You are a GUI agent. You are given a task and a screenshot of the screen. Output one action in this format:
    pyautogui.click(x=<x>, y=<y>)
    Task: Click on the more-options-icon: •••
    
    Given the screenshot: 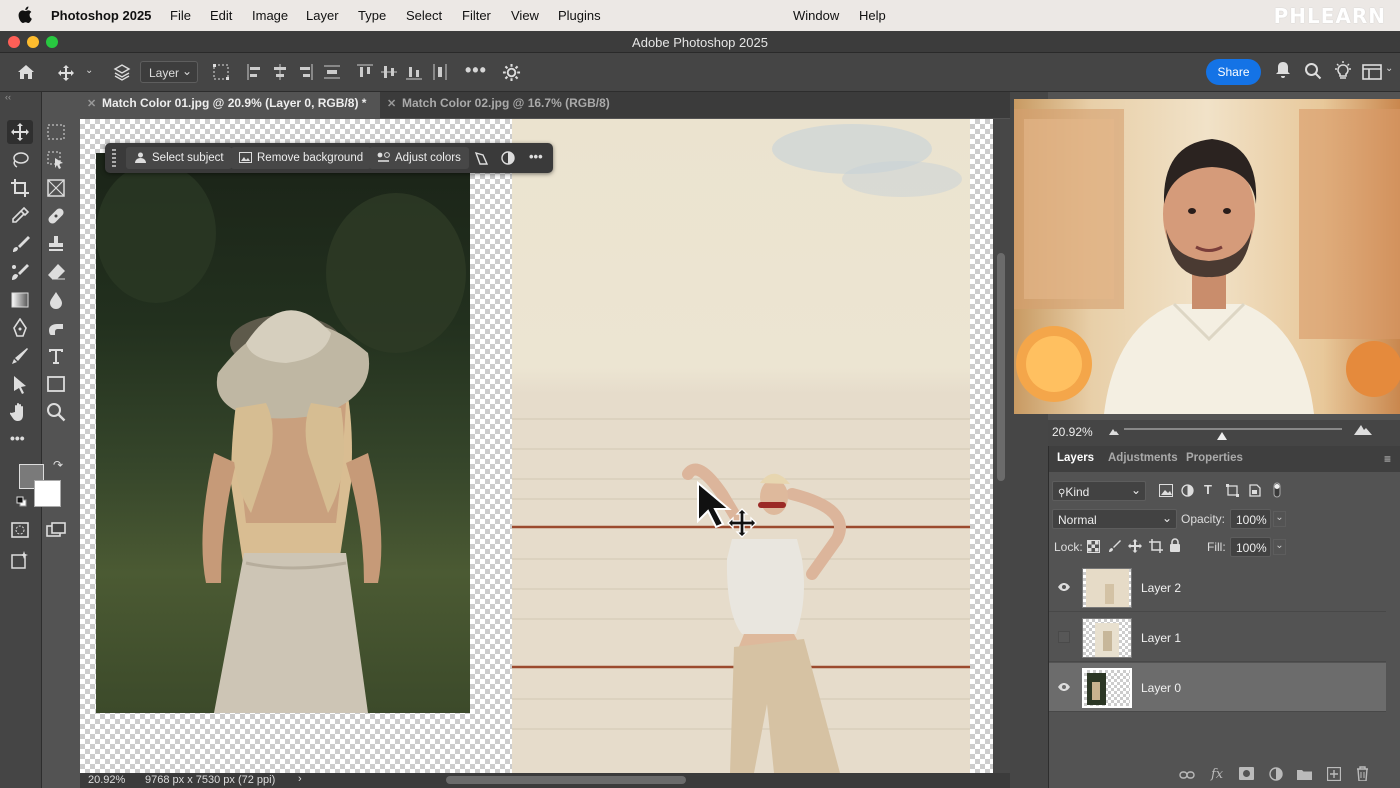 What is the action you would take?
    pyautogui.click(x=476, y=70)
    